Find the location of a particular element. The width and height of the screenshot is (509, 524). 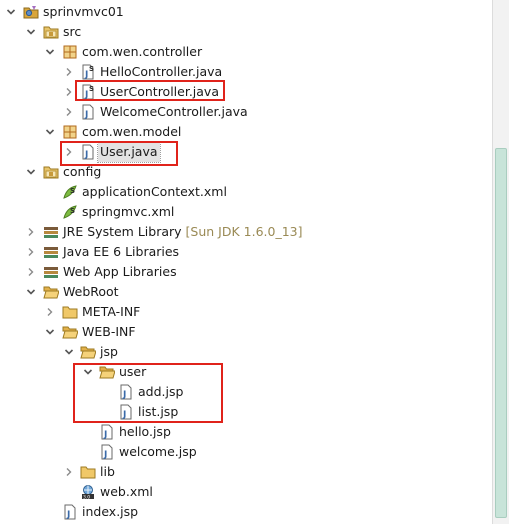

library-decoration: [Sun JDK 1.6.0_13] is located at coordinates (244, 231).